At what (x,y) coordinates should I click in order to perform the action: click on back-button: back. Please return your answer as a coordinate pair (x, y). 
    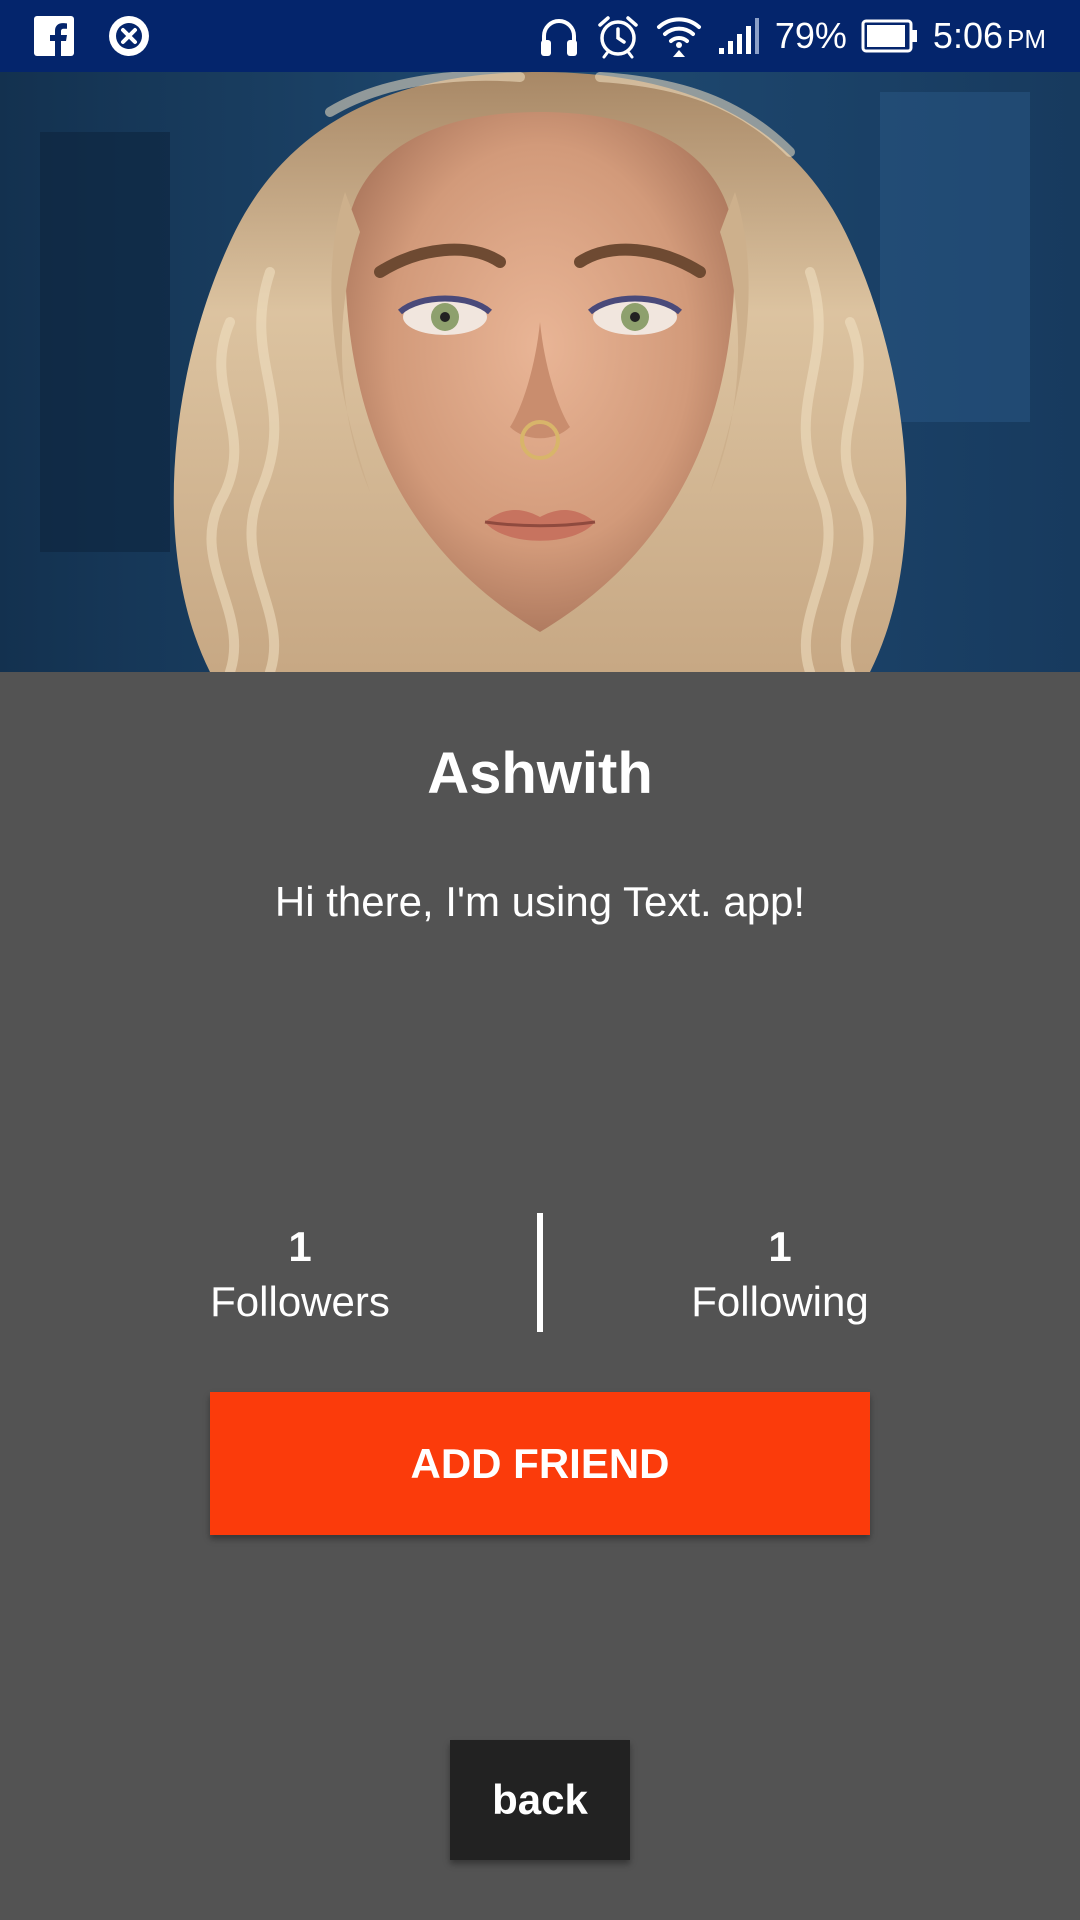
    Looking at the image, I should click on (540, 1800).